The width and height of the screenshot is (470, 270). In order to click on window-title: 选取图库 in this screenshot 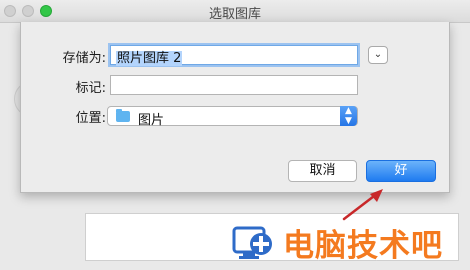, I will do `click(234, 14)`.